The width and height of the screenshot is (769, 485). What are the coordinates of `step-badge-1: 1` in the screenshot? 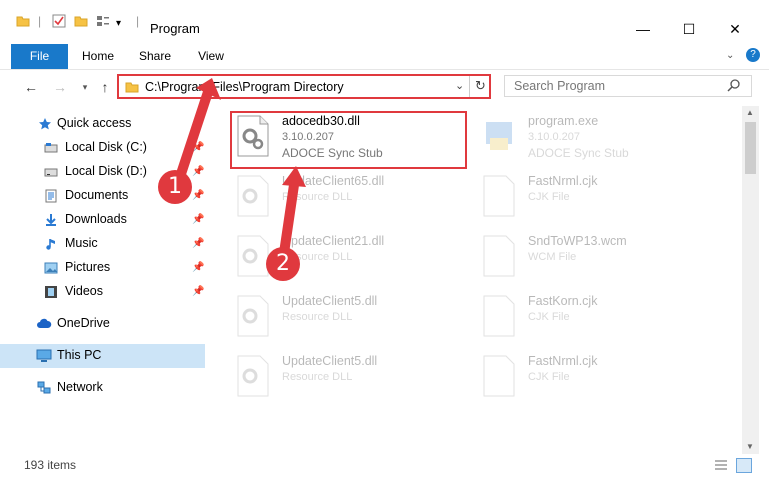 It's located at (175, 187).